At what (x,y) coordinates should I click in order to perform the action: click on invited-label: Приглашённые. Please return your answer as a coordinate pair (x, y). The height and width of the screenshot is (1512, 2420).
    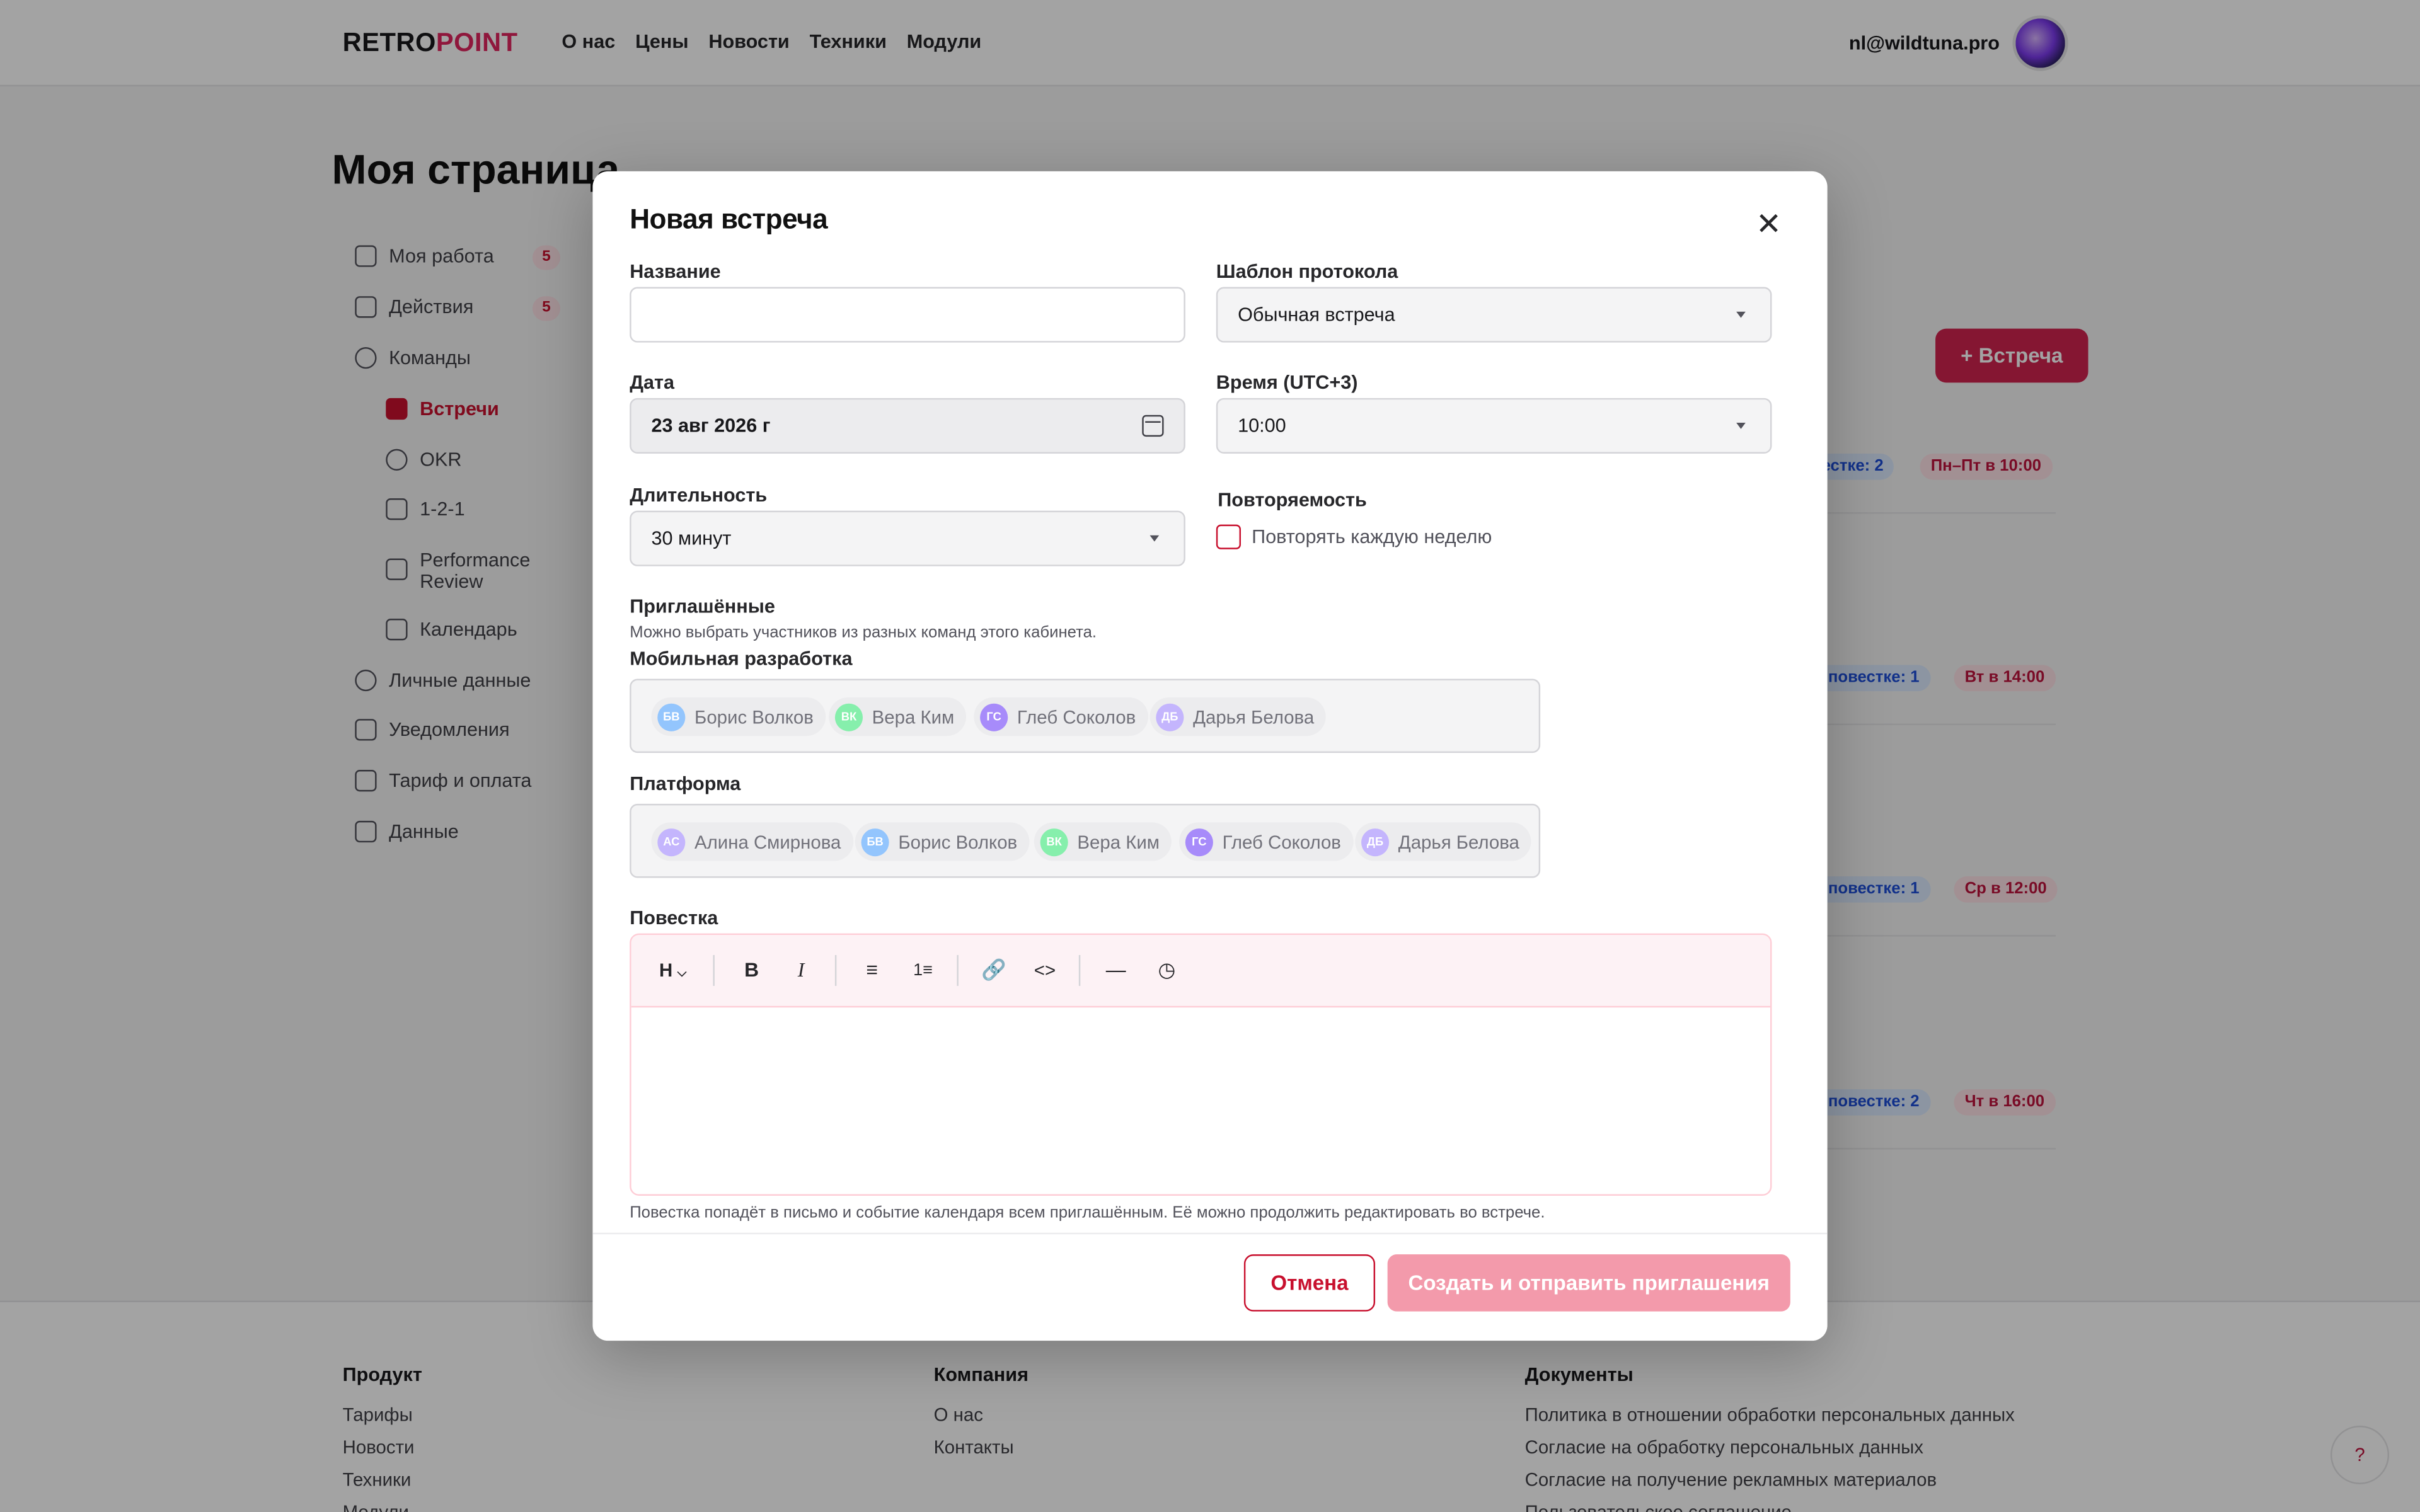
    Looking at the image, I should click on (702, 606).